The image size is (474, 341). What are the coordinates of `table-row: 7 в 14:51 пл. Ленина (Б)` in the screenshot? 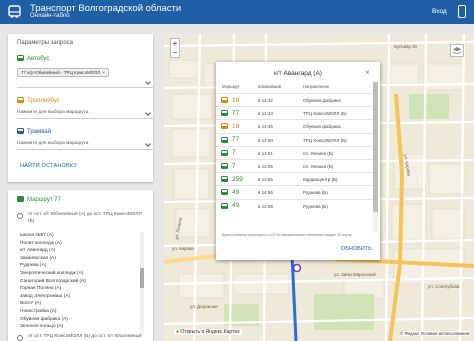 It's located at (295, 152).